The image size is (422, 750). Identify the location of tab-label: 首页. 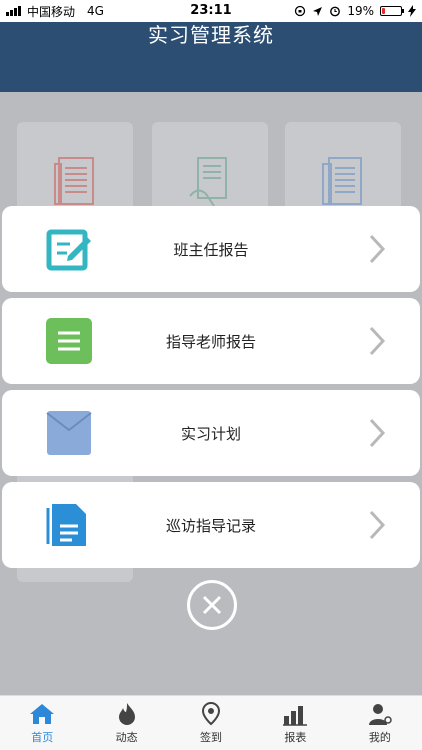
(42, 737).